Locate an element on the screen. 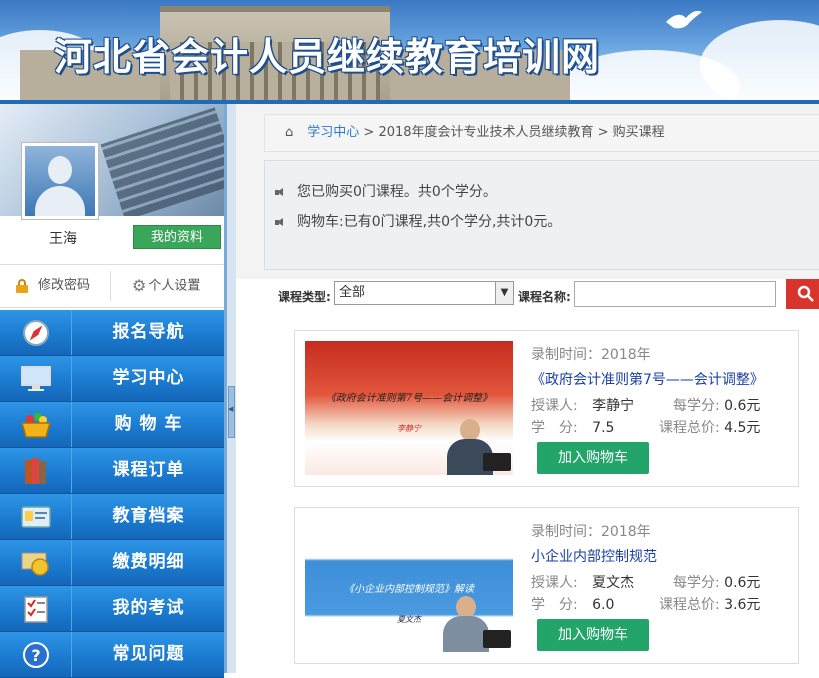  course-name-input is located at coordinates (675, 294).